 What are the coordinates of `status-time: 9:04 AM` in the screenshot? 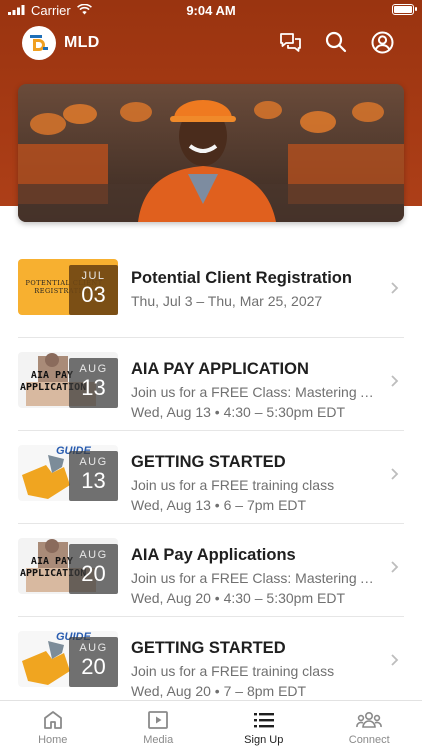 It's located at (211, 10).